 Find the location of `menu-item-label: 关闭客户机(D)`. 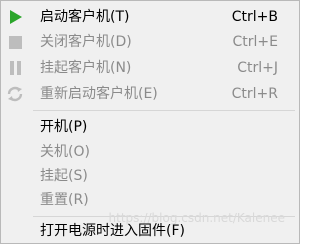

menu-item-label: 关闭客户机(D) is located at coordinates (86, 42).